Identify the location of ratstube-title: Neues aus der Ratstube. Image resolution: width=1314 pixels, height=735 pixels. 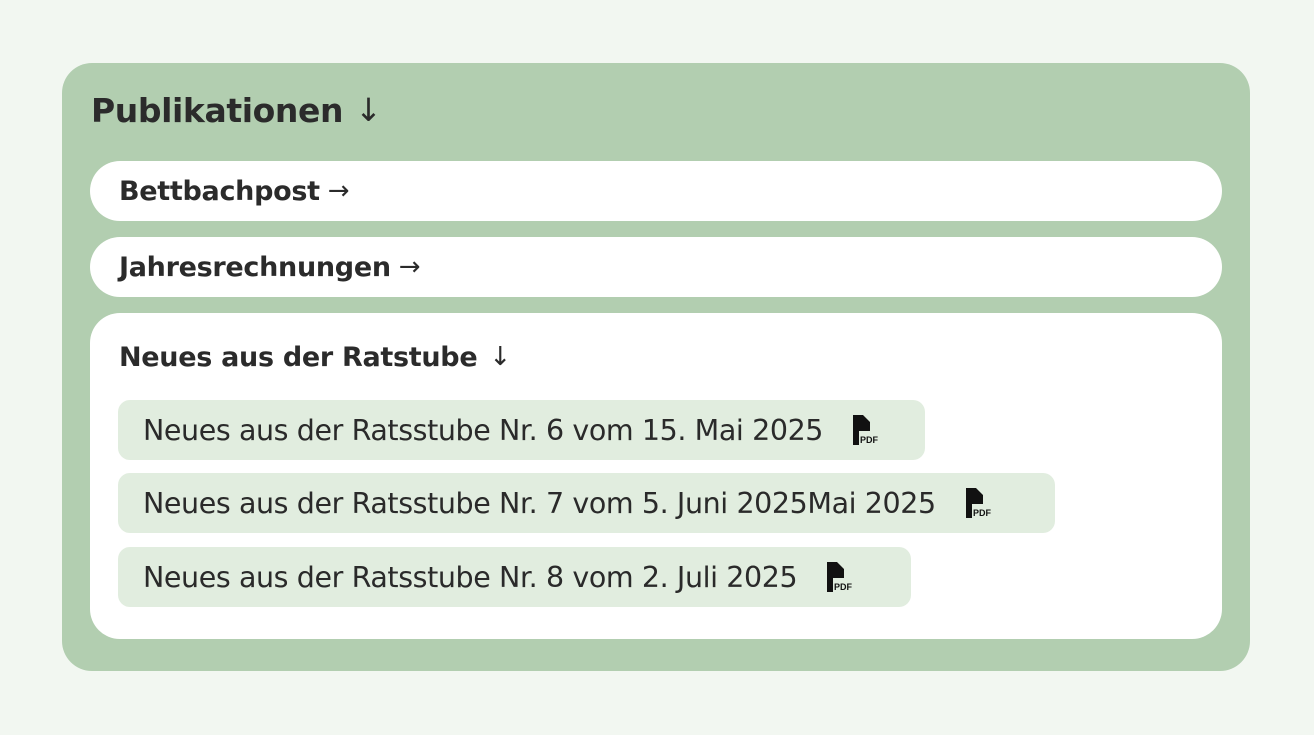
(298, 357).